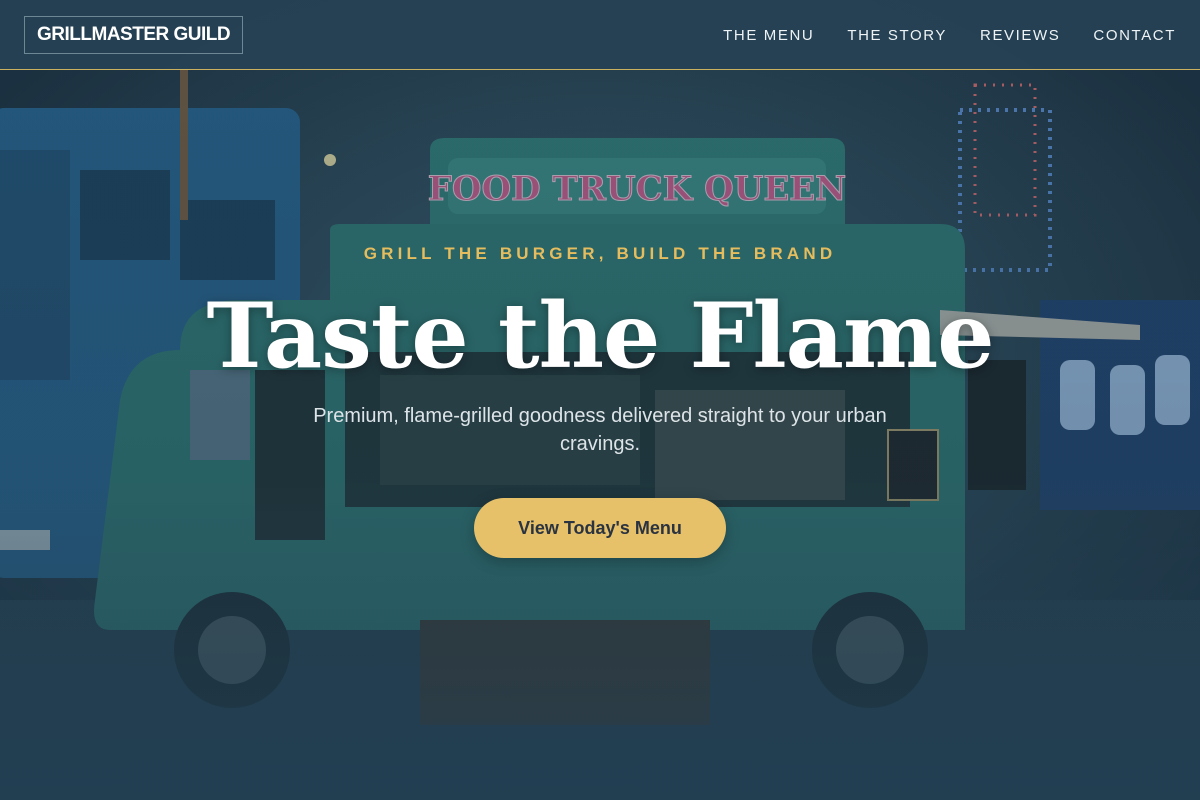 Image resolution: width=1200 pixels, height=800 pixels. What do you see at coordinates (600, 336) in the screenshot?
I see `hero-title: Taste the Flame` at bounding box center [600, 336].